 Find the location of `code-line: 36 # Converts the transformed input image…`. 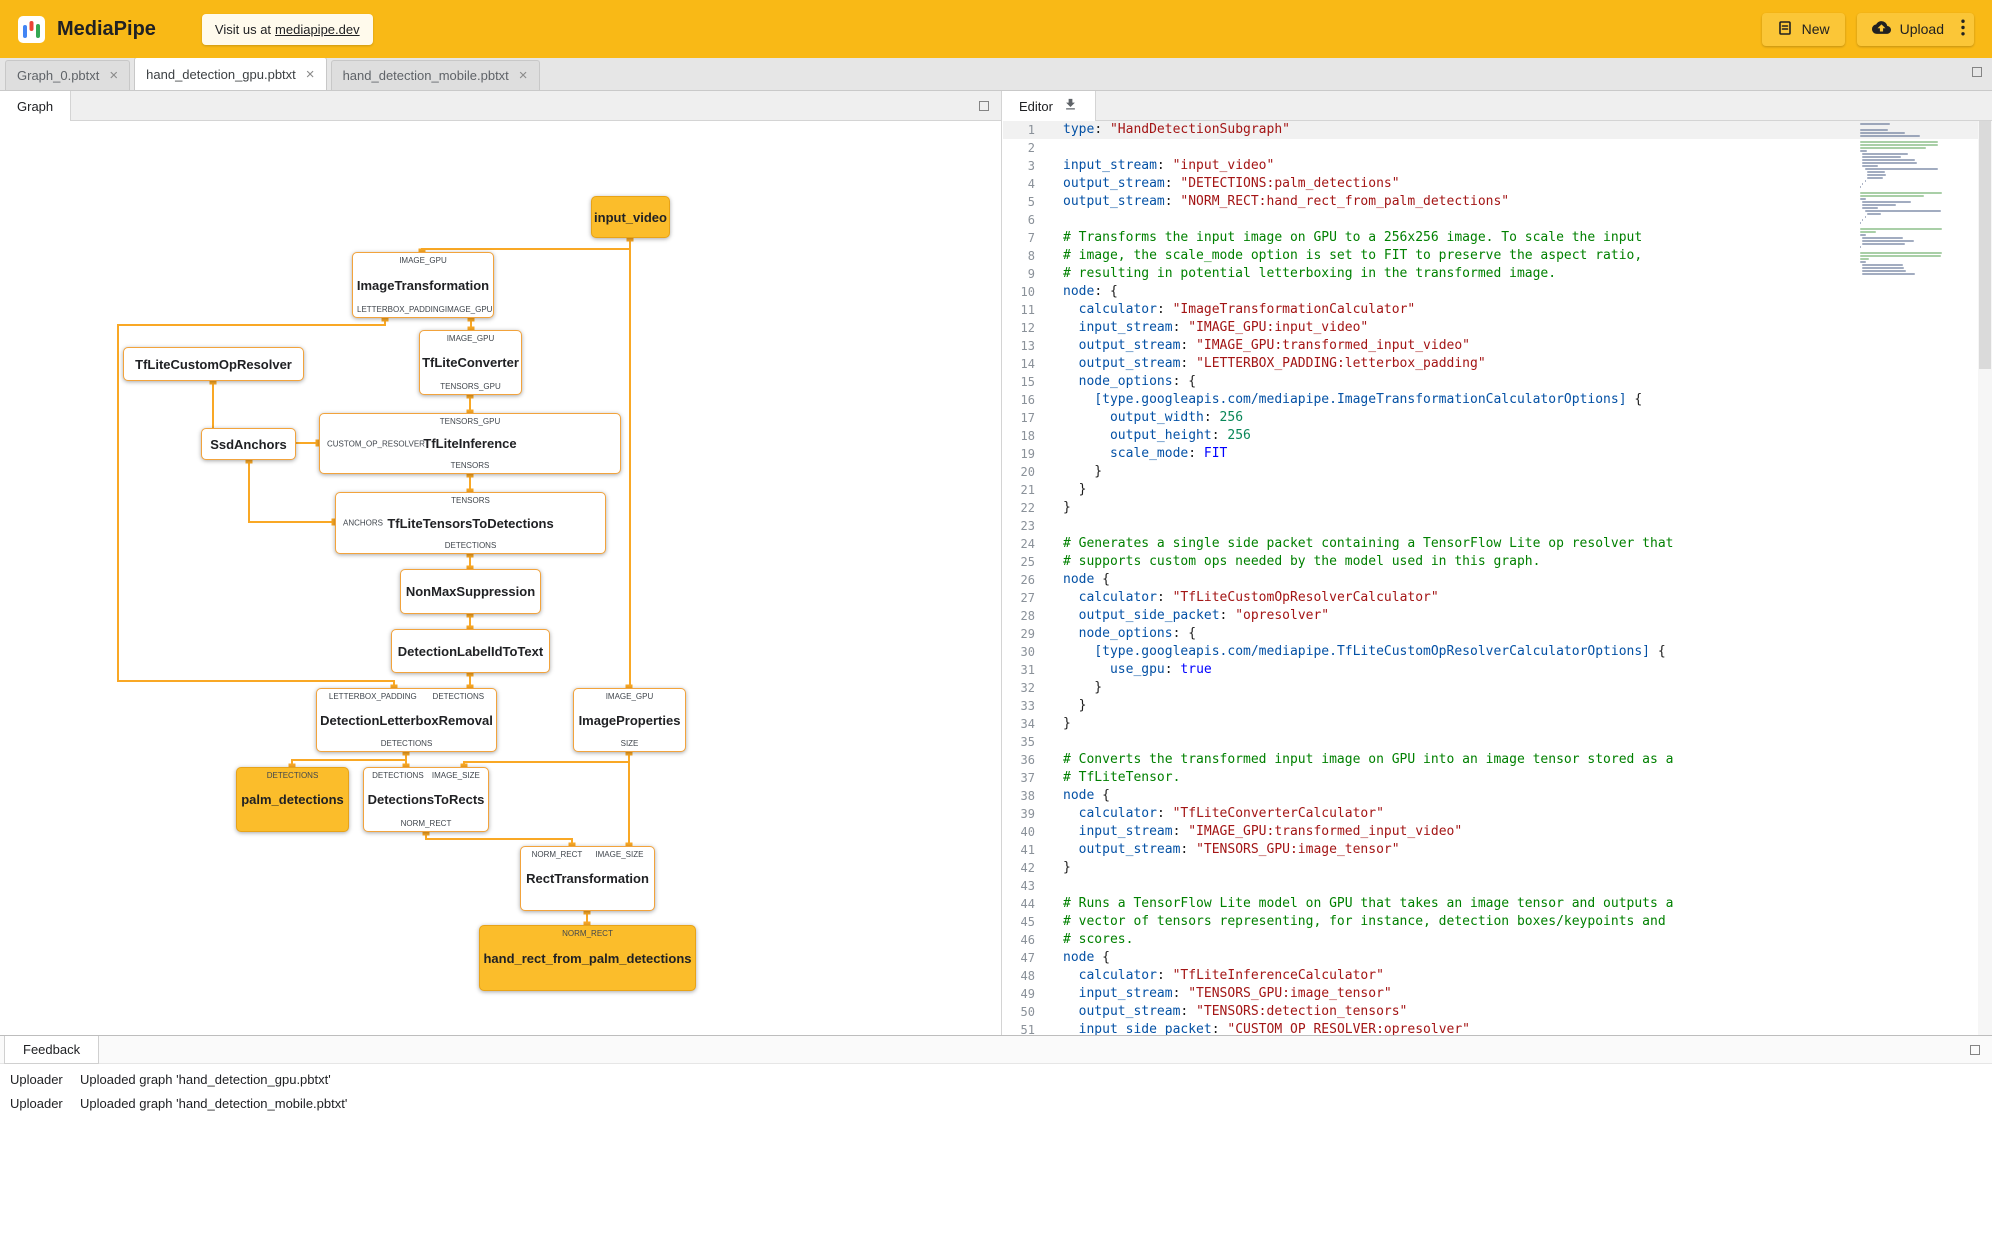

code-line: 36 # Converts the transformed input image… is located at coordinates (1497, 760).